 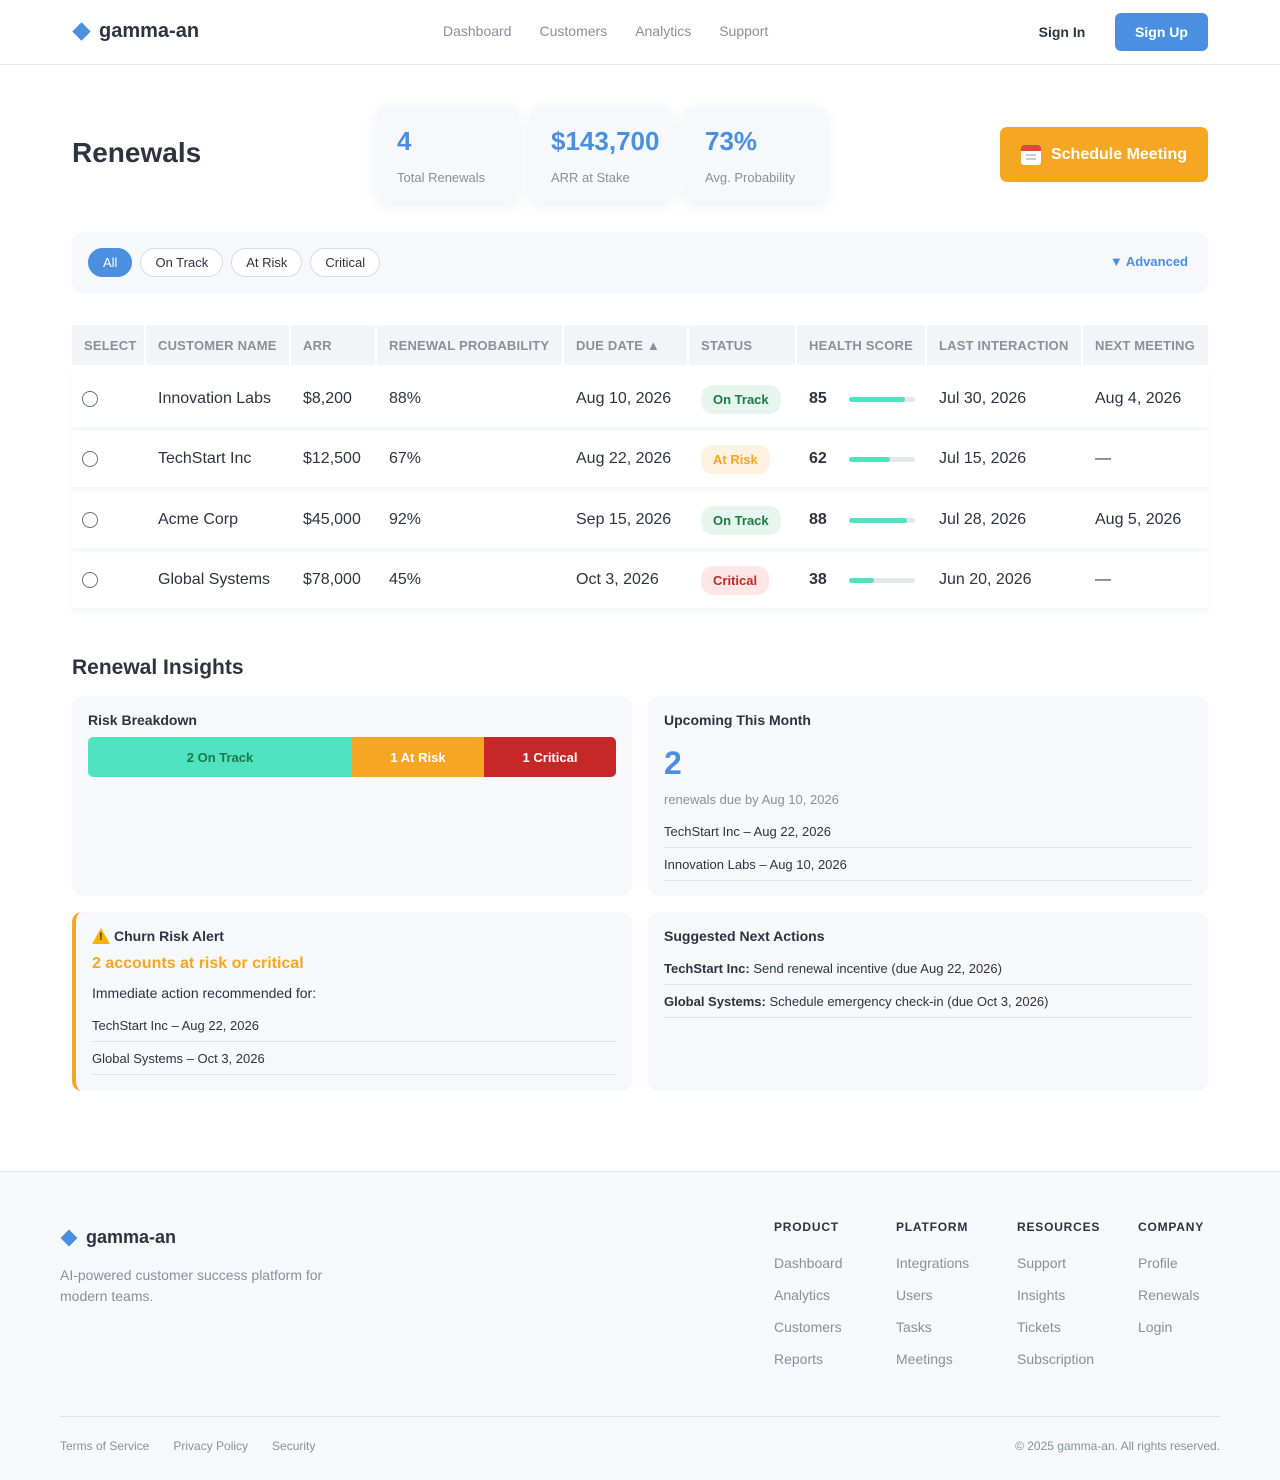 I want to click on filter-pill-at-risk: At Risk, so click(x=267, y=262).